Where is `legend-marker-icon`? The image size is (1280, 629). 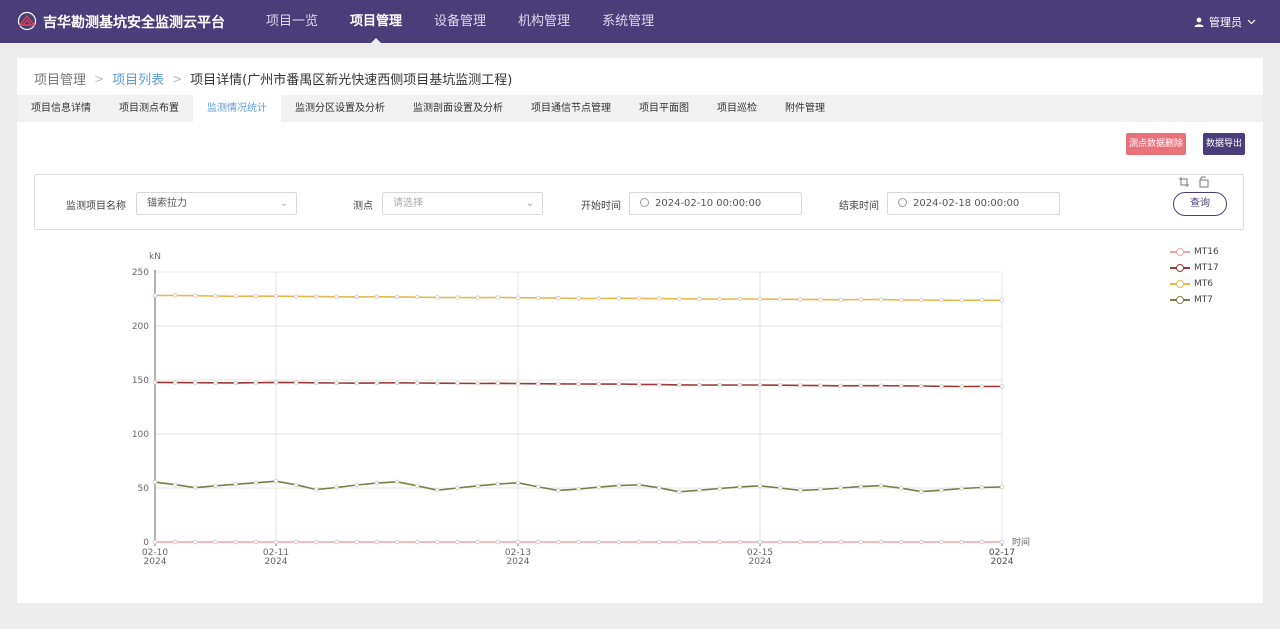
legend-marker-icon is located at coordinates (1180, 252).